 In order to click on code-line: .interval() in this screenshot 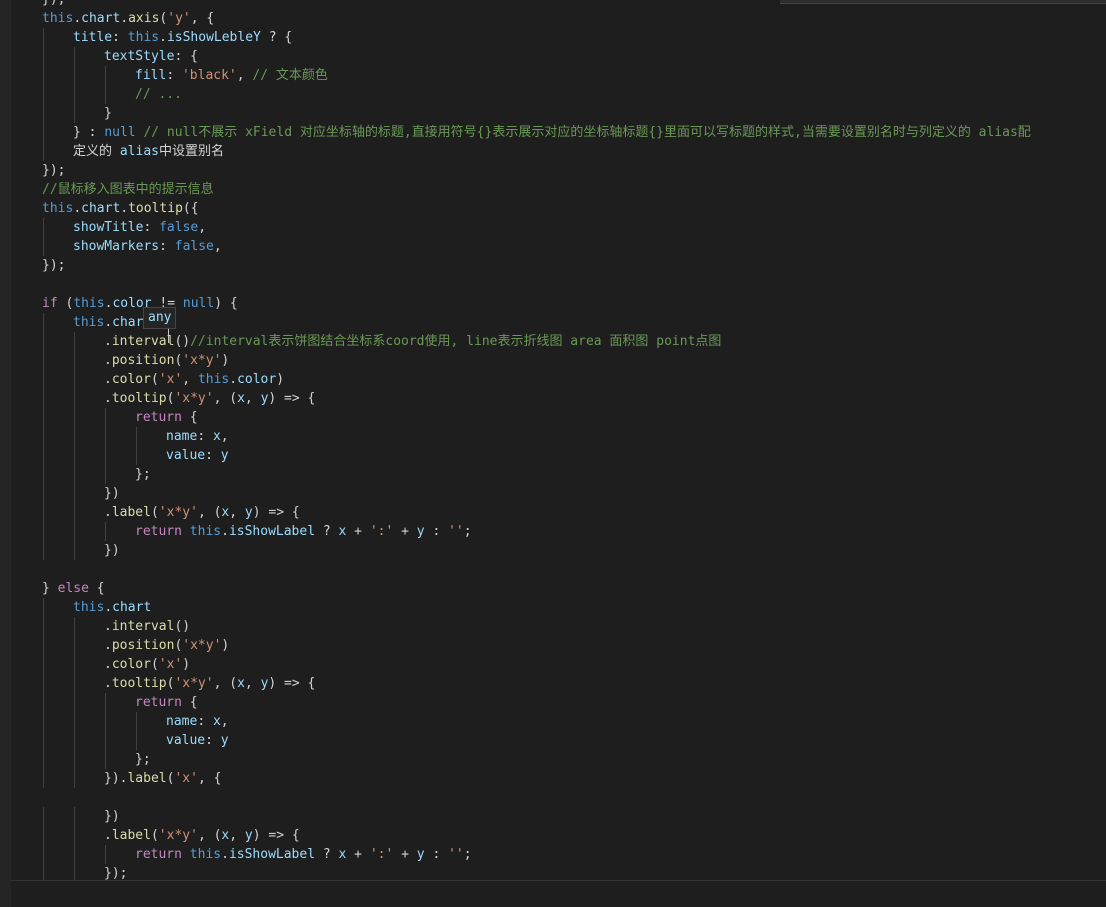, I will do `click(147, 626)`.